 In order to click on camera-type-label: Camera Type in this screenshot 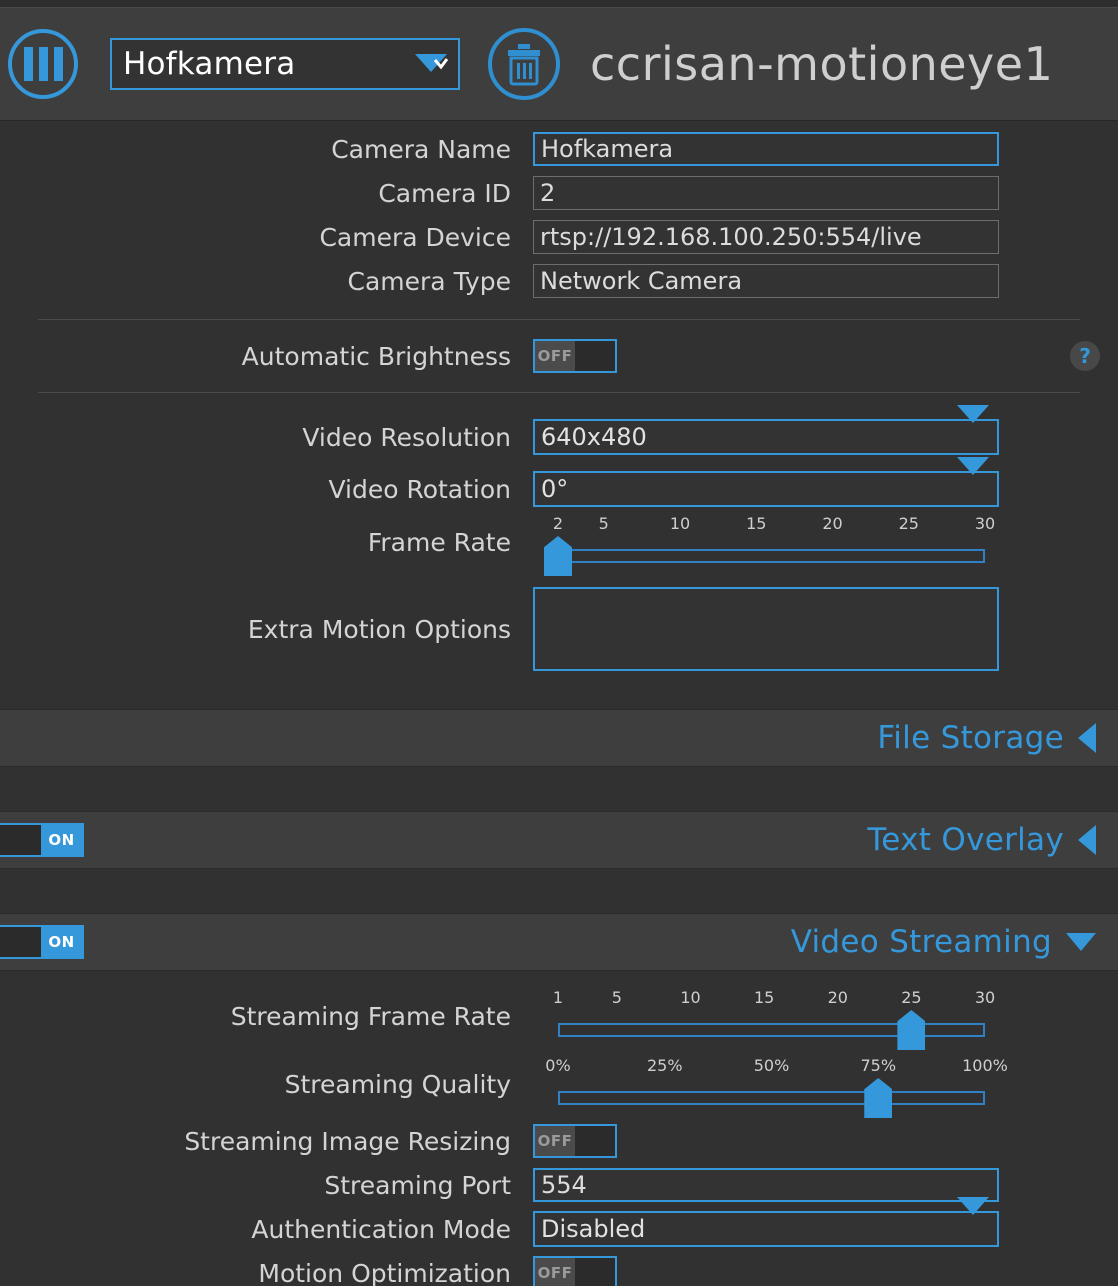, I will do `click(429, 281)`.